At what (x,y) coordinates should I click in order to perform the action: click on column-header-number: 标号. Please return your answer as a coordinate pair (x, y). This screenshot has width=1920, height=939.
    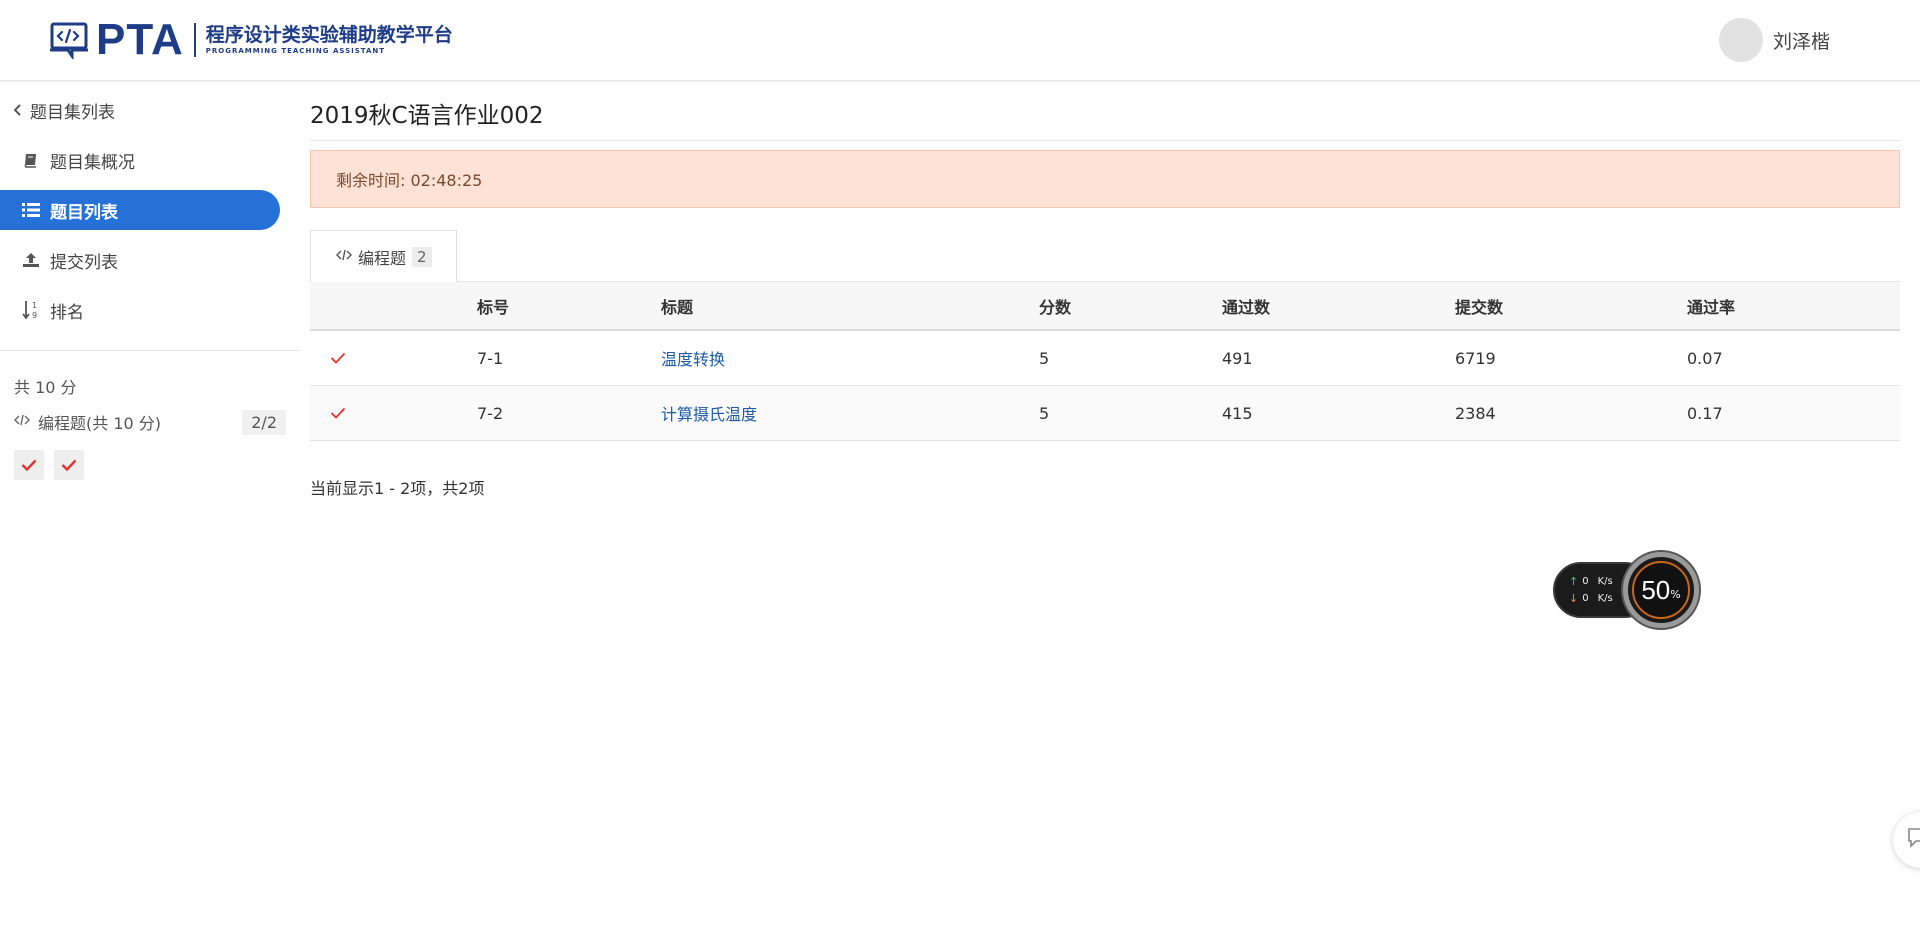
    Looking at the image, I should click on (493, 305).